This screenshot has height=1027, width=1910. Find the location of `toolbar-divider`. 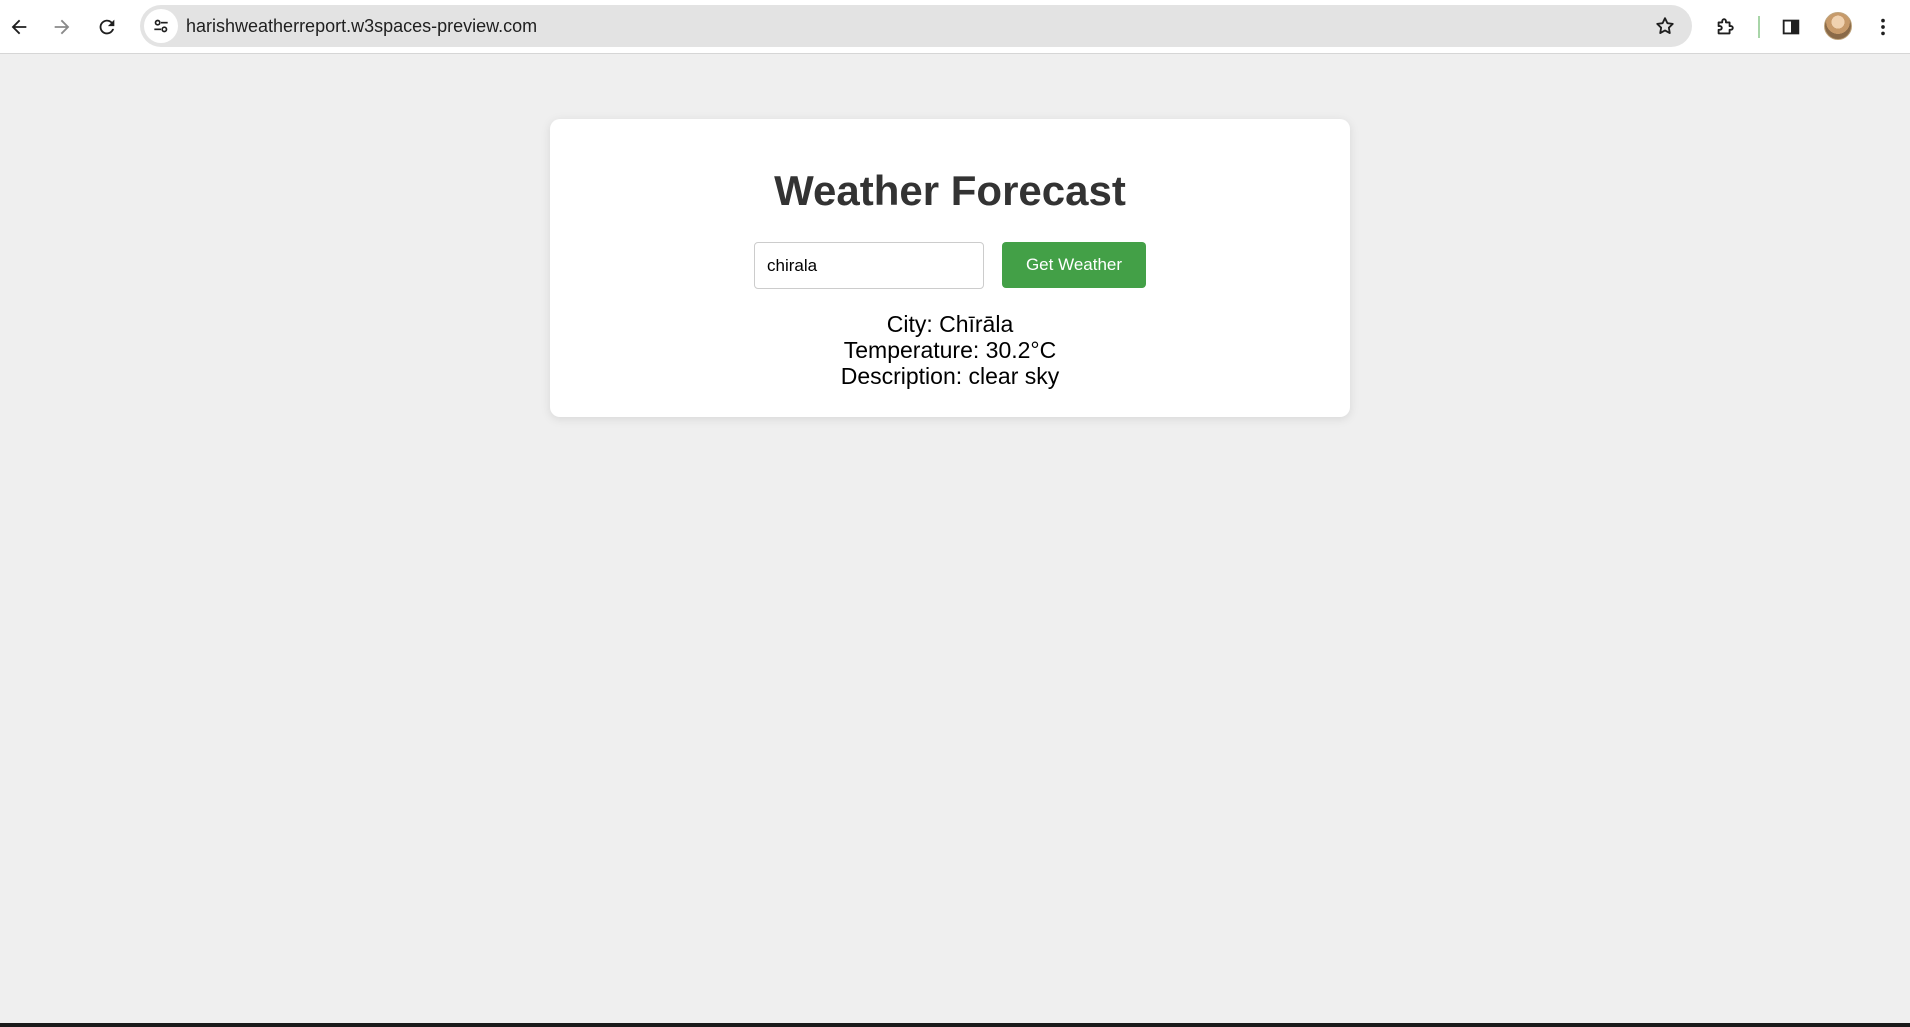

toolbar-divider is located at coordinates (1759, 27).